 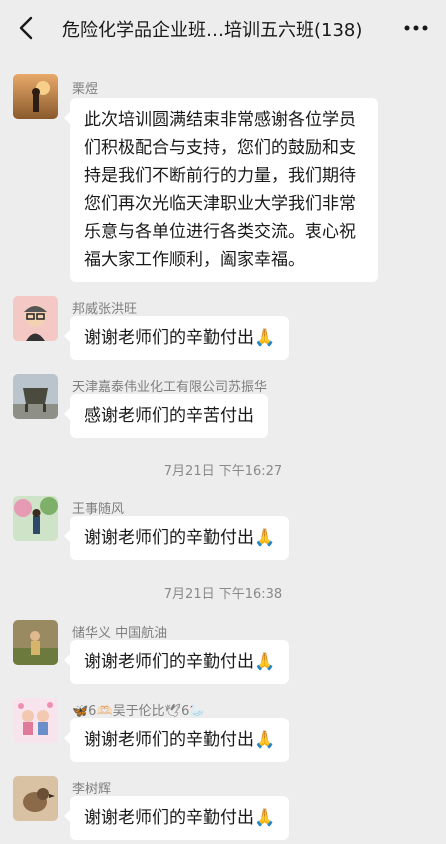 I want to click on bird-avatar-icon, so click(x=35, y=798).